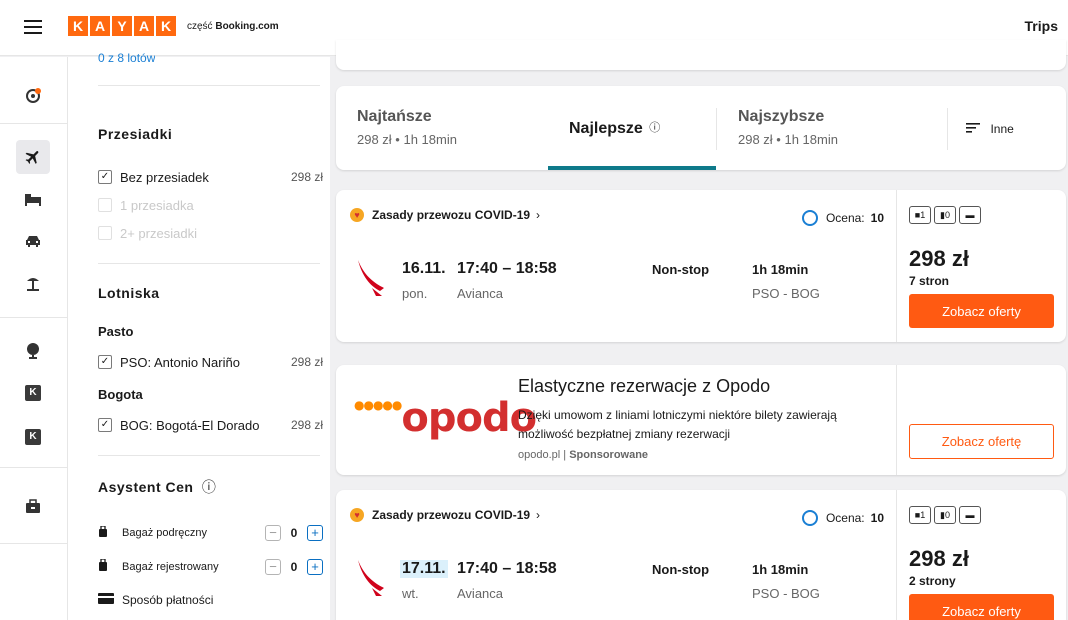  Describe the element at coordinates (294, 533) in the screenshot. I see `carry-on-bag-count: 0` at that location.